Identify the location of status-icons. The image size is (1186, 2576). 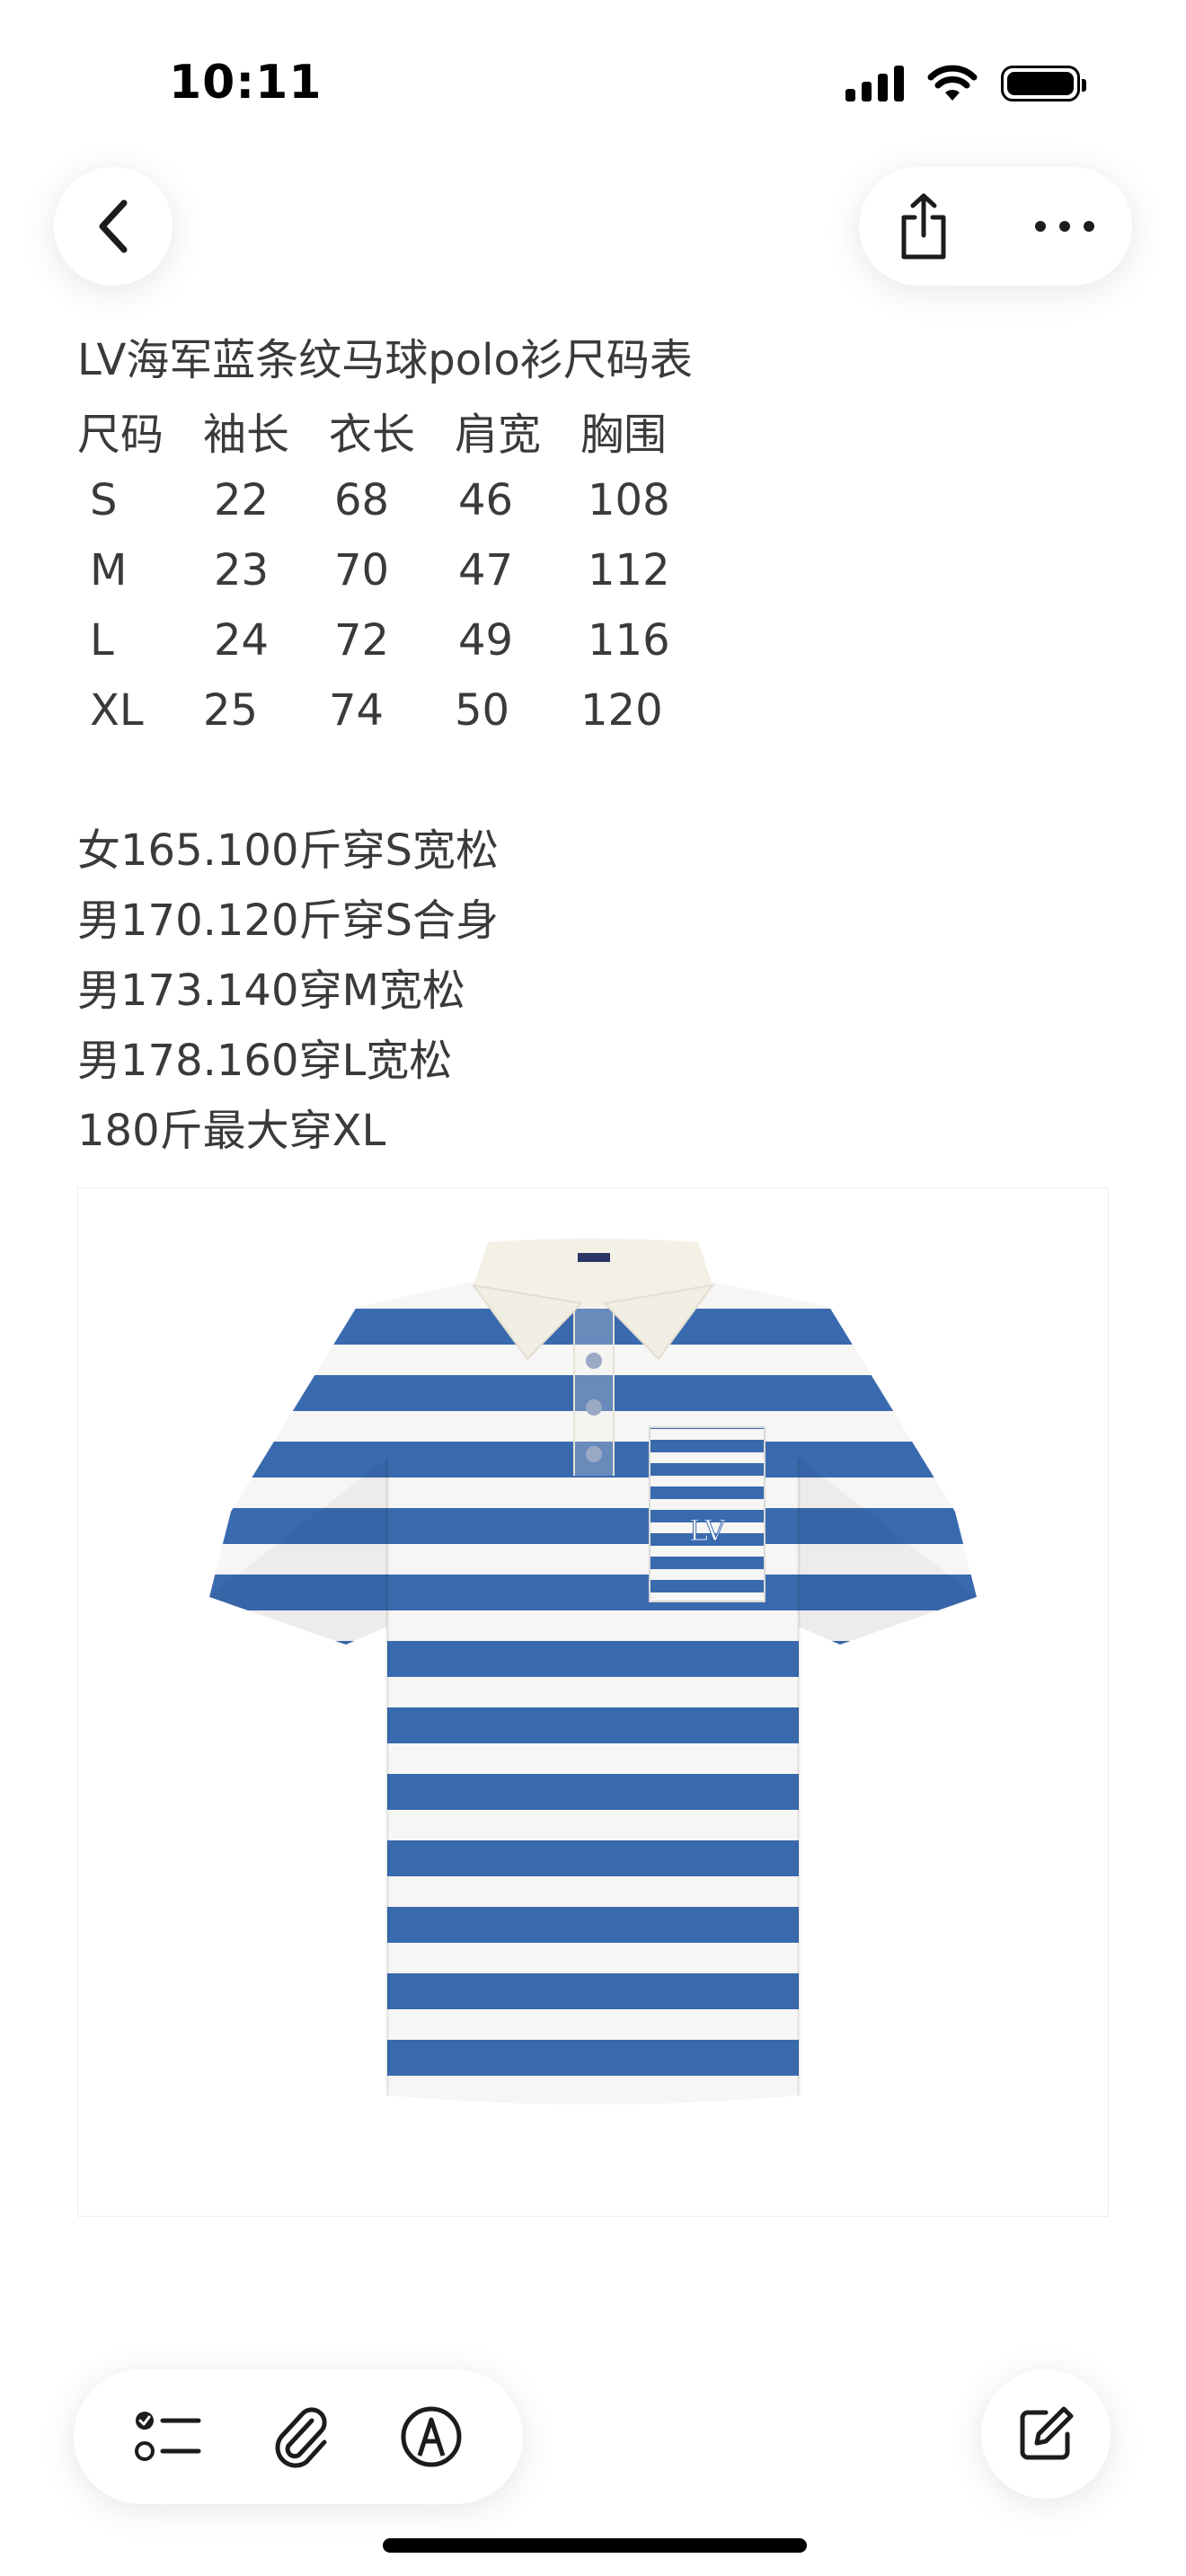
(965, 83).